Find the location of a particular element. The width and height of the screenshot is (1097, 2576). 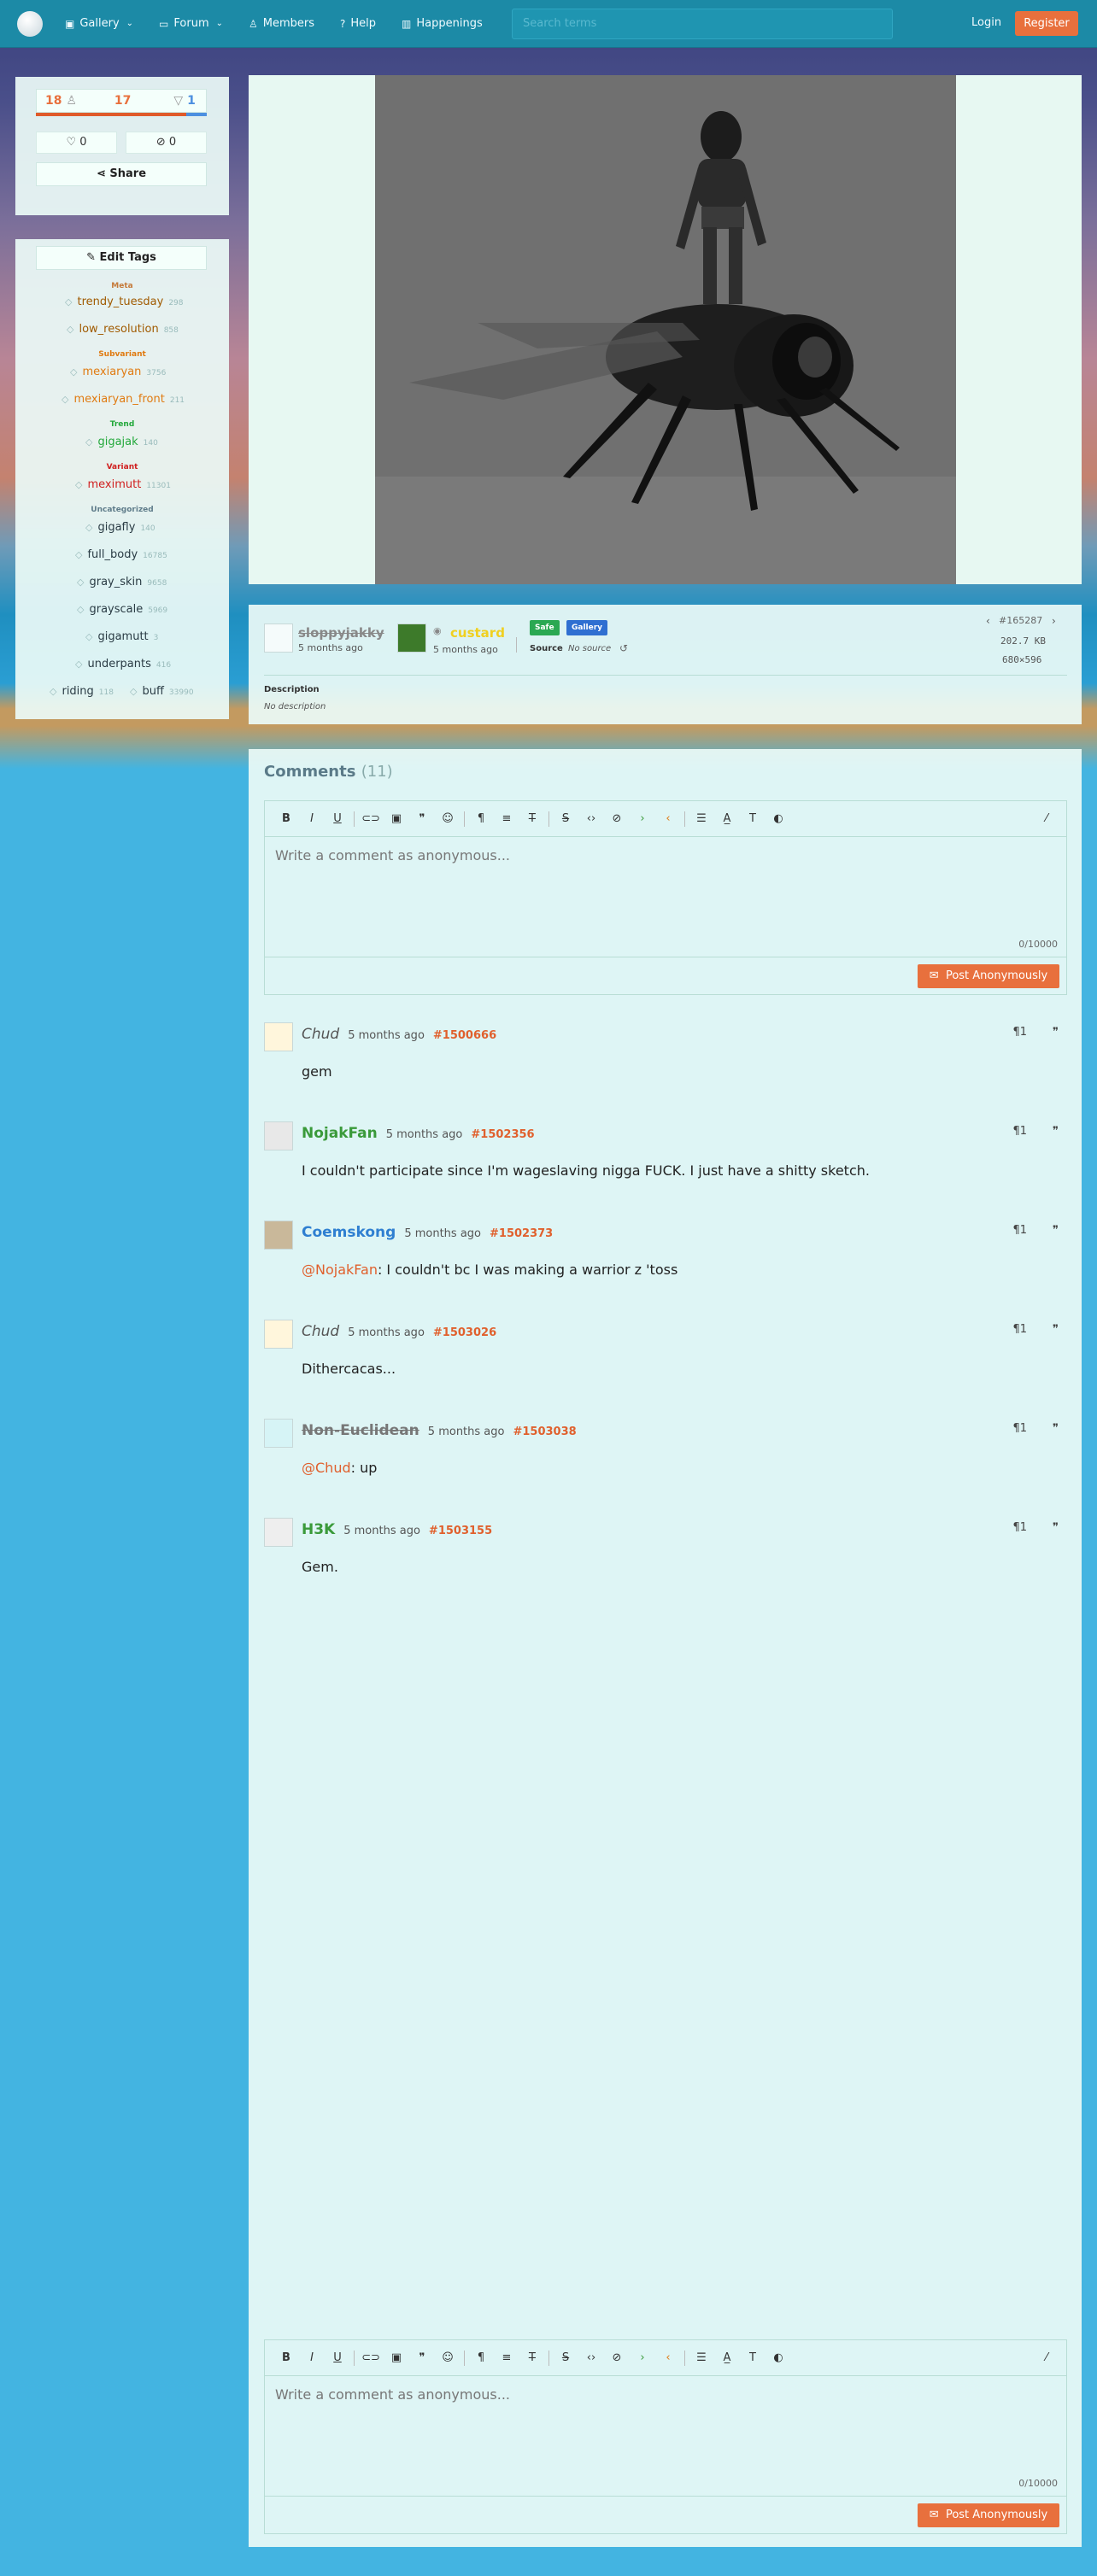

tag-item: ◇ mexiaryan 3756 is located at coordinates (118, 372).